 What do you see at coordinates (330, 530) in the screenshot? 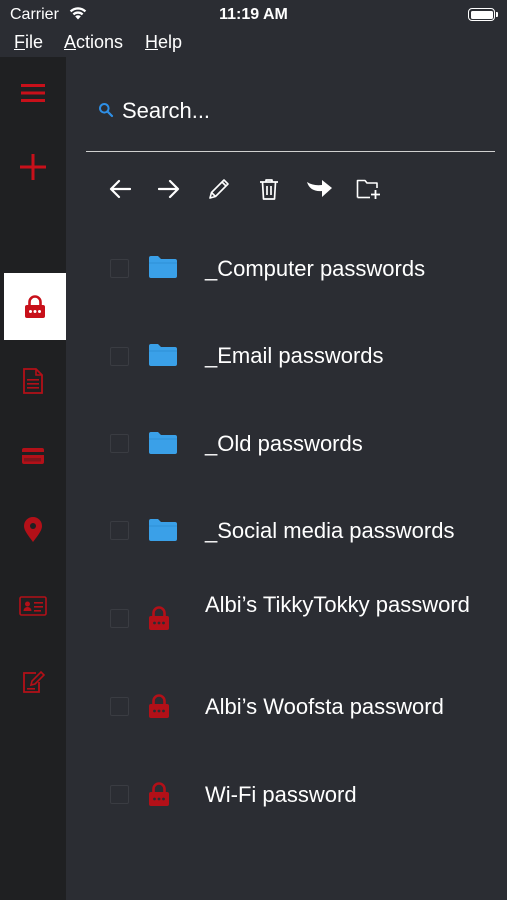
I see `item-label: _Social media passwords` at bounding box center [330, 530].